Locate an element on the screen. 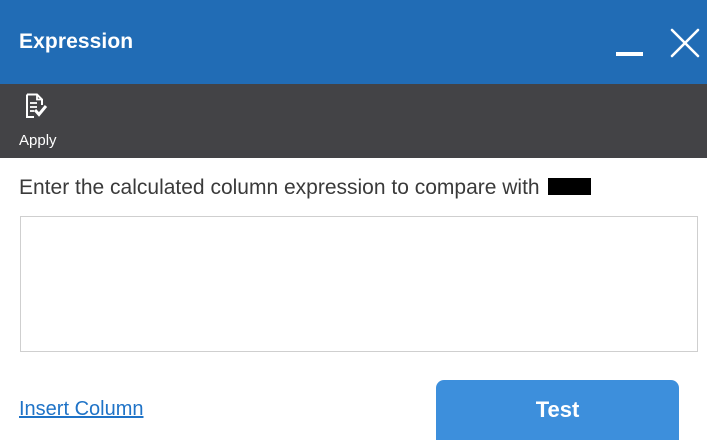 This screenshot has height=440, width=707. close-button is located at coordinates (685, 43).